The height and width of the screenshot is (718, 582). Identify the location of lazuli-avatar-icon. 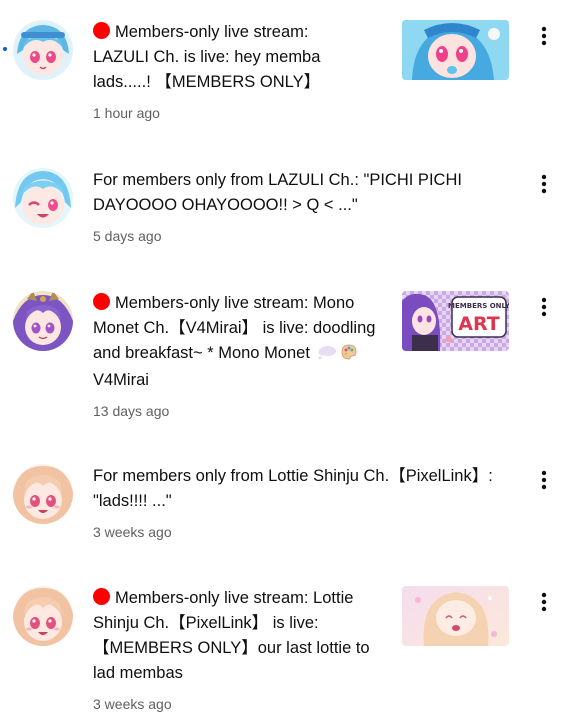
(43, 50).